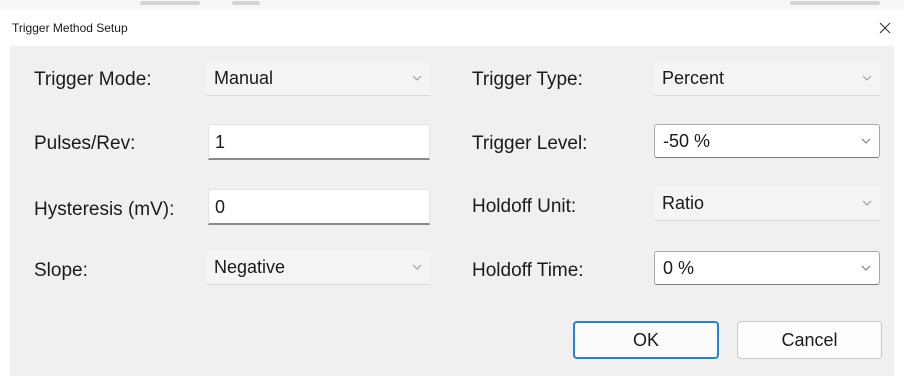 The width and height of the screenshot is (904, 379). What do you see at coordinates (318, 268) in the screenshot?
I see `slope-select: Negative` at bounding box center [318, 268].